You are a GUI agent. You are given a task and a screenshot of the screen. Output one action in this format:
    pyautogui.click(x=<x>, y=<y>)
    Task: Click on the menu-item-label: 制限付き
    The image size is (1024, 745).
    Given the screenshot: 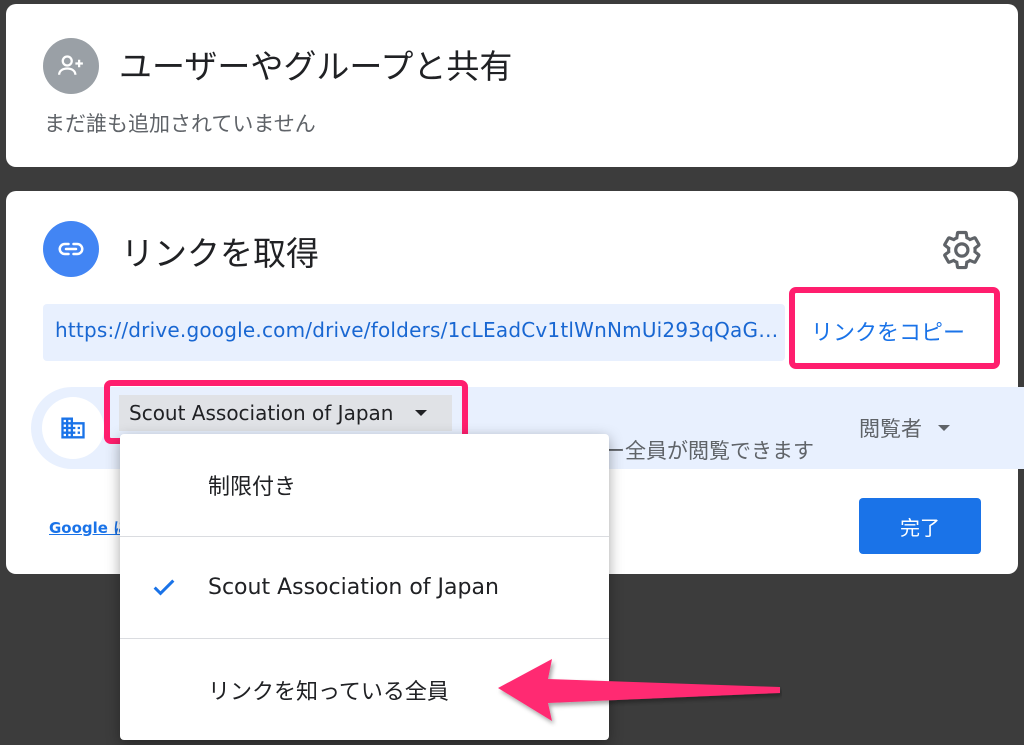 What is the action you would take?
    pyautogui.click(x=252, y=487)
    